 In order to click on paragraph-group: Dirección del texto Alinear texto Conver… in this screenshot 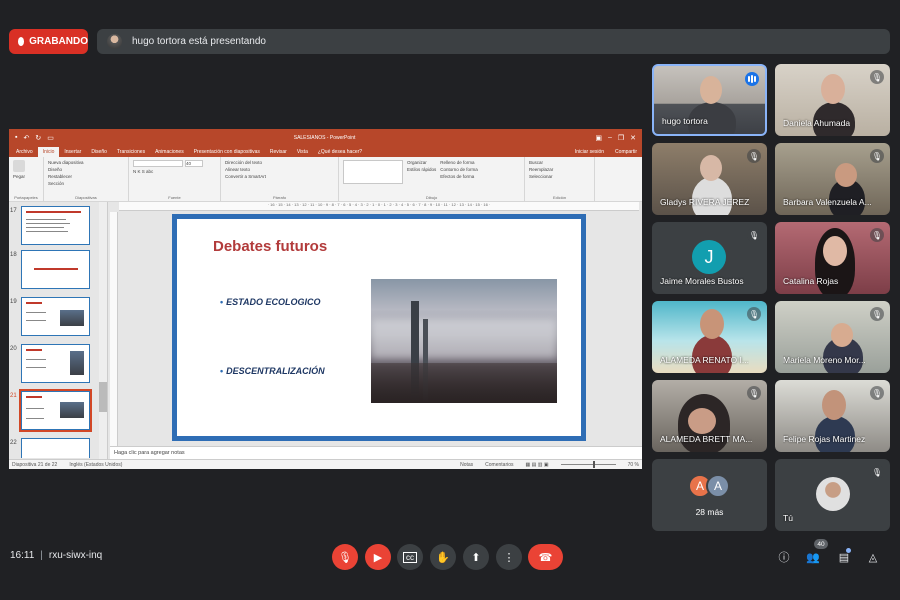, I will do `click(280, 179)`.